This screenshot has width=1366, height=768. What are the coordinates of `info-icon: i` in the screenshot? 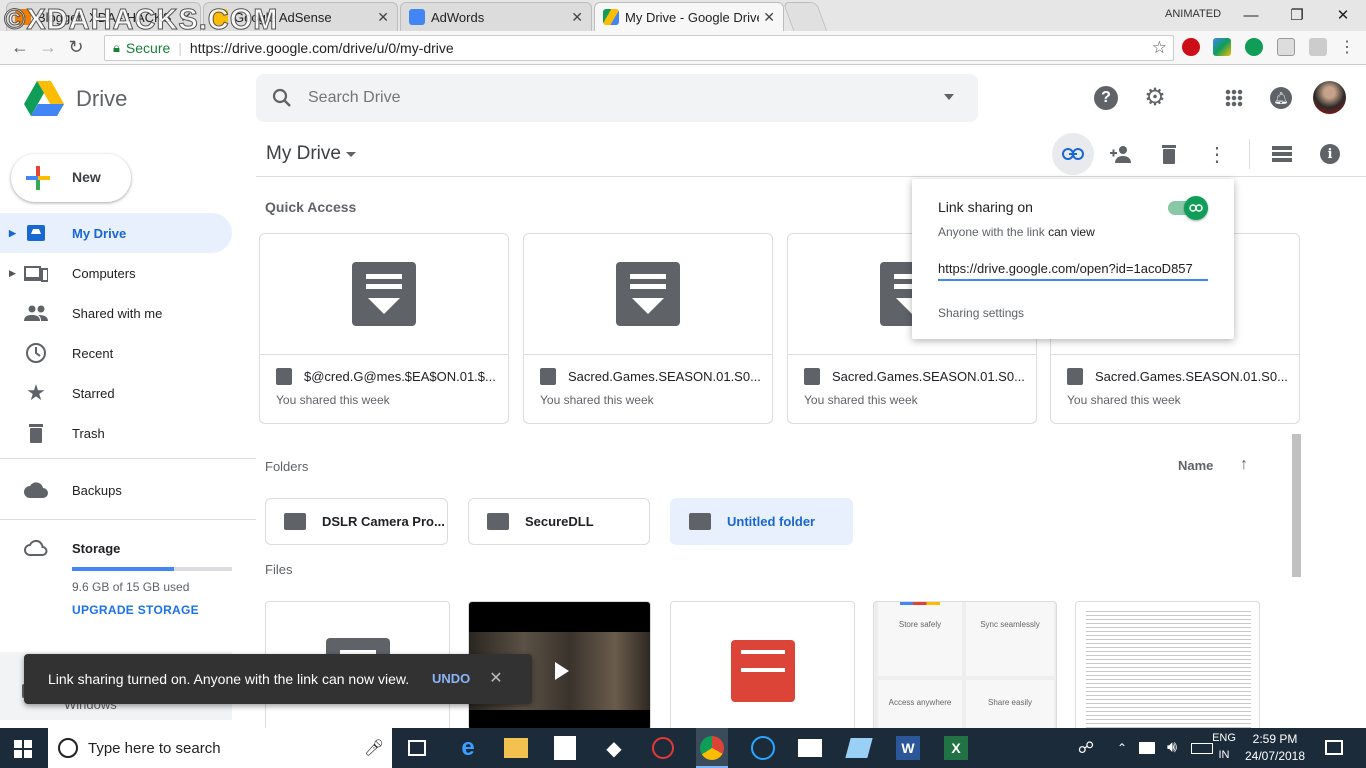 It's located at (1330, 154).